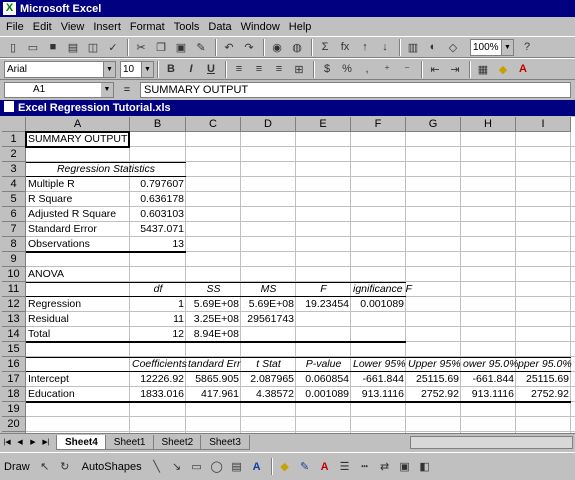 This screenshot has width=575, height=480. Describe the element at coordinates (53, 47) in the screenshot. I see `save-icon: ■` at that location.